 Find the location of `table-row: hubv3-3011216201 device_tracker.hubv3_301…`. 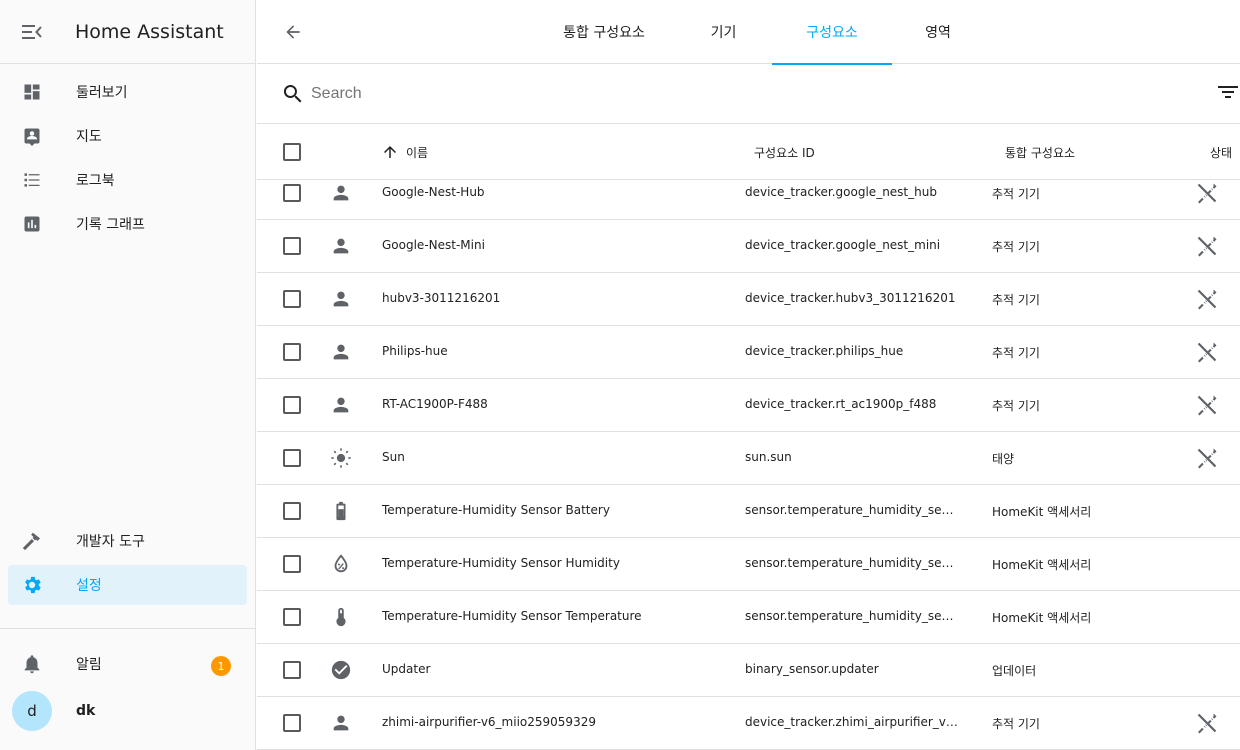

table-row: hubv3-3011216201 device_tracker.hubv3_301… is located at coordinates (748, 299).